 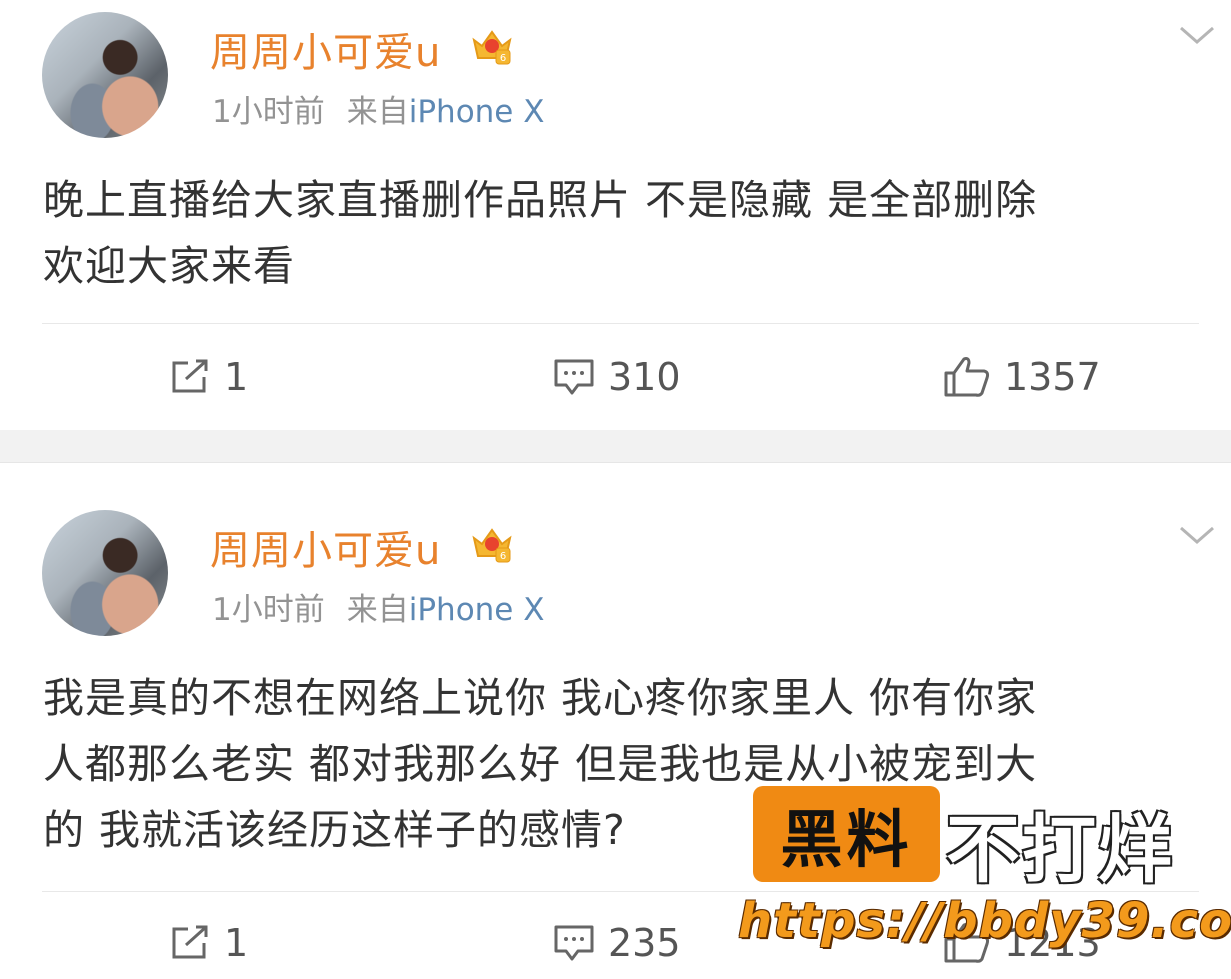 What do you see at coordinates (618, 233) in the screenshot?
I see `post-text: 晚上直播给大家直播删作品照片 不是隐藏 是全部删除 欢迎大家来看` at bounding box center [618, 233].